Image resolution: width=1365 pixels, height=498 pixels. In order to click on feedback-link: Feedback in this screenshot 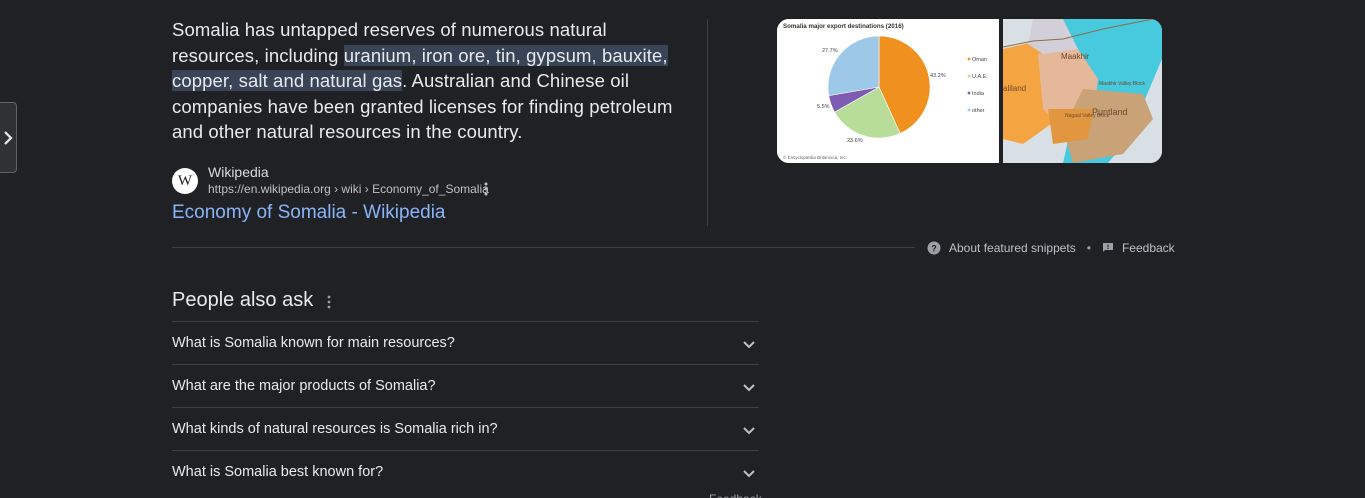, I will do `click(1138, 248)`.